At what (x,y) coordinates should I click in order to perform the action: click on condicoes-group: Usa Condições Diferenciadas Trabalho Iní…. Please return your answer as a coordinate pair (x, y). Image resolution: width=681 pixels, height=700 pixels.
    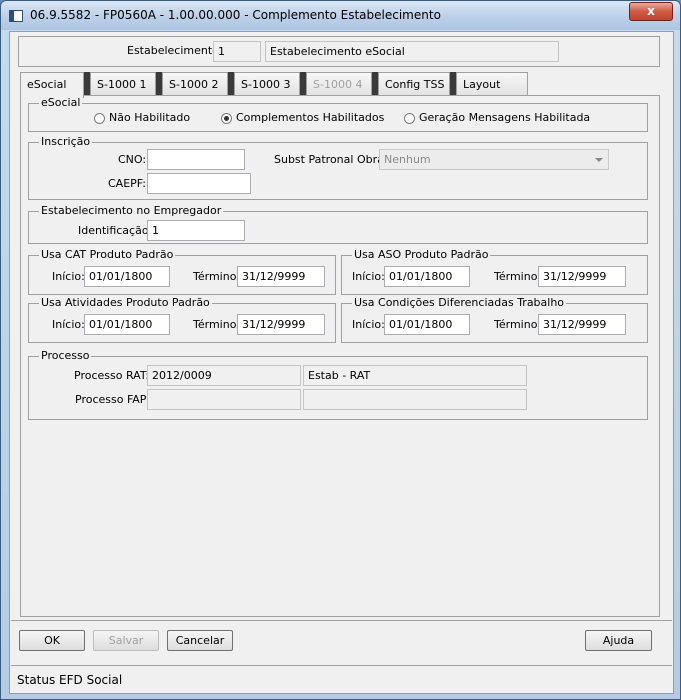
    Looking at the image, I should click on (494, 319).